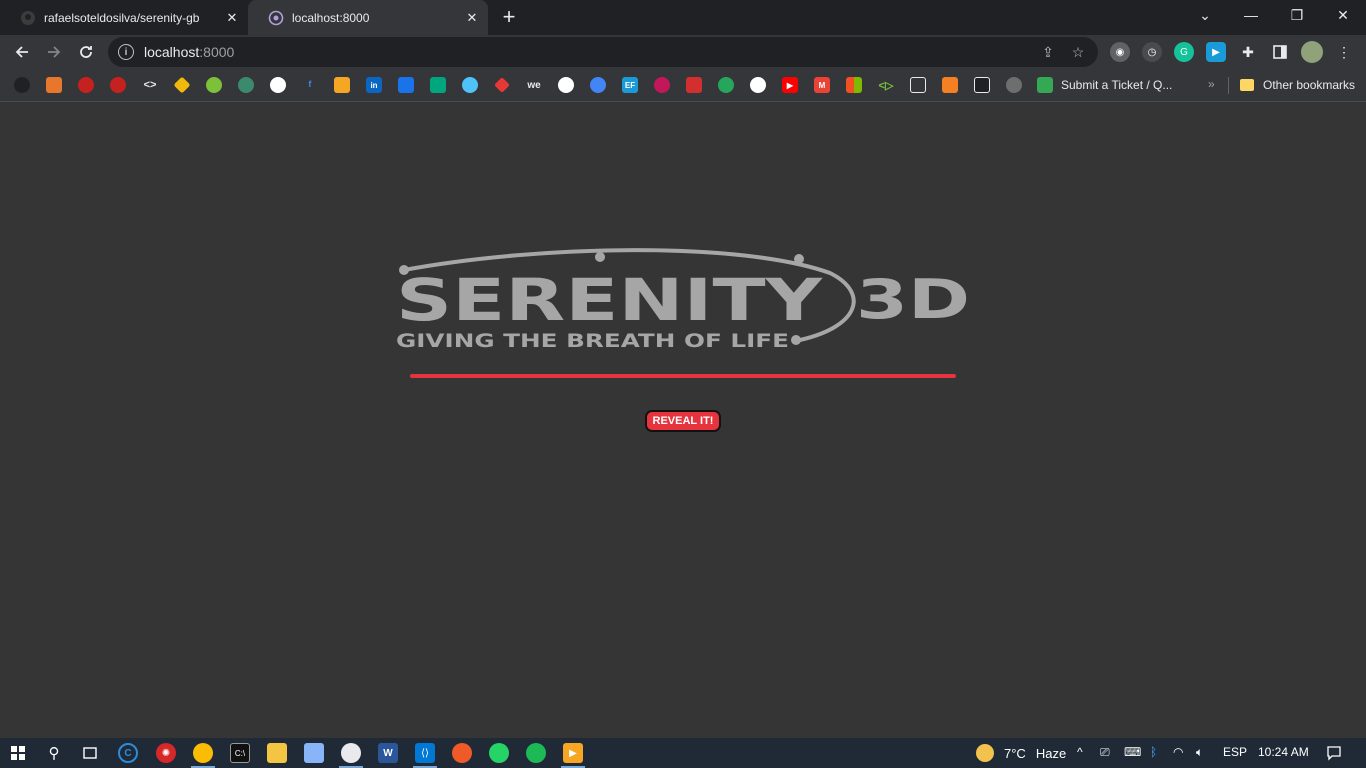 The image size is (1366, 768). Describe the element at coordinates (90, 753) in the screenshot. I see `task-view-icon` at that location.